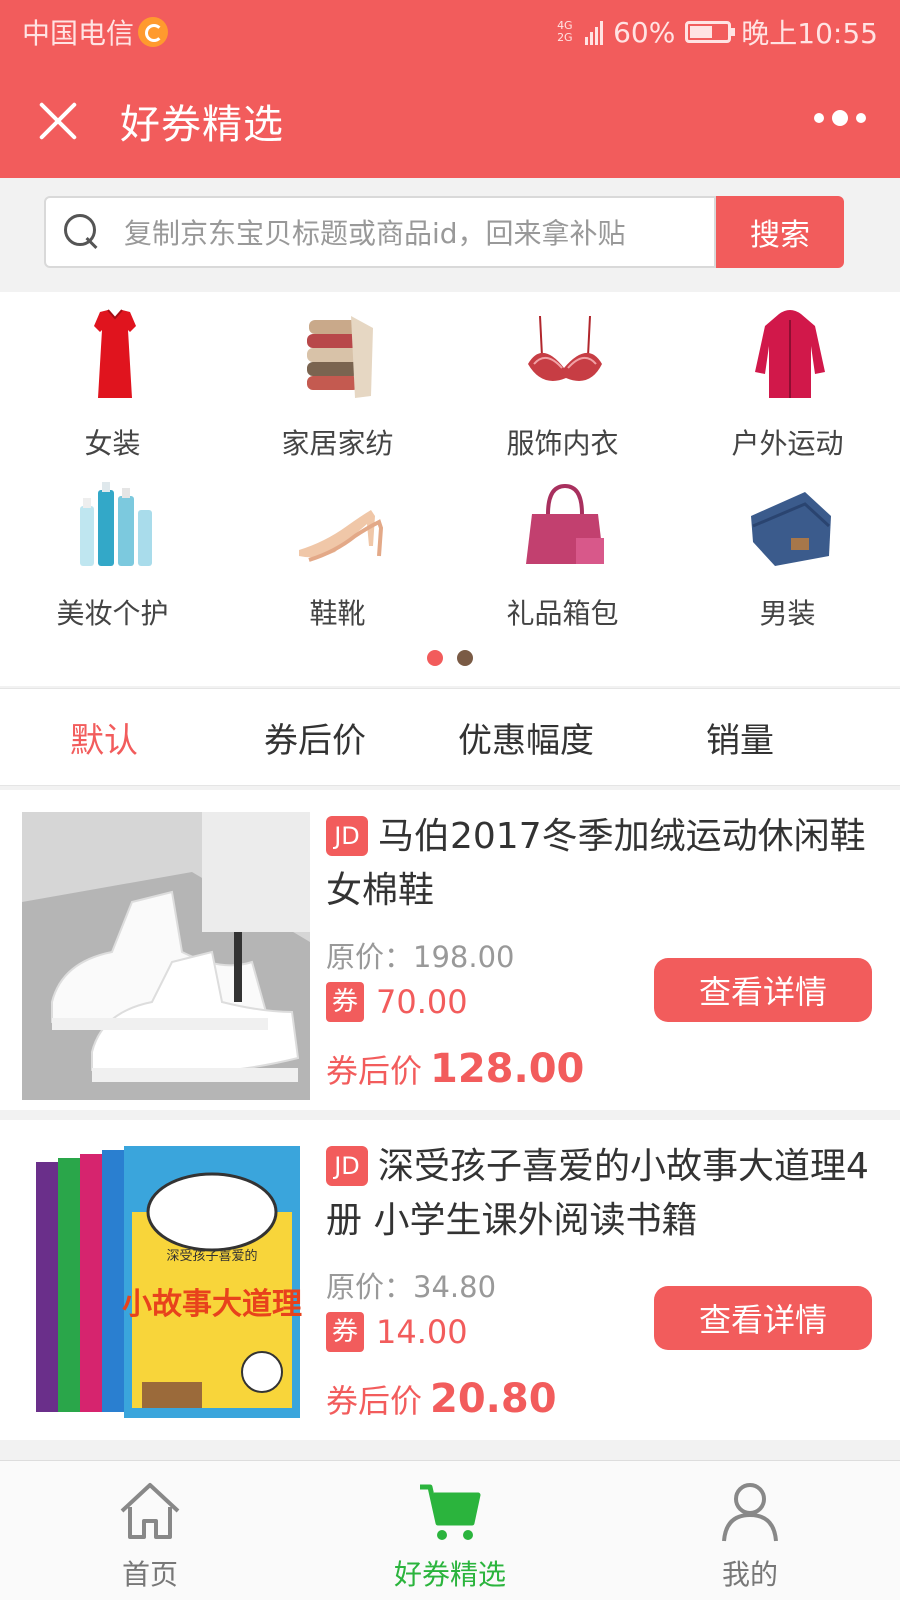 This screenshot has width=900, height=1600. I want to click on home-icon, so click(150, 1511).